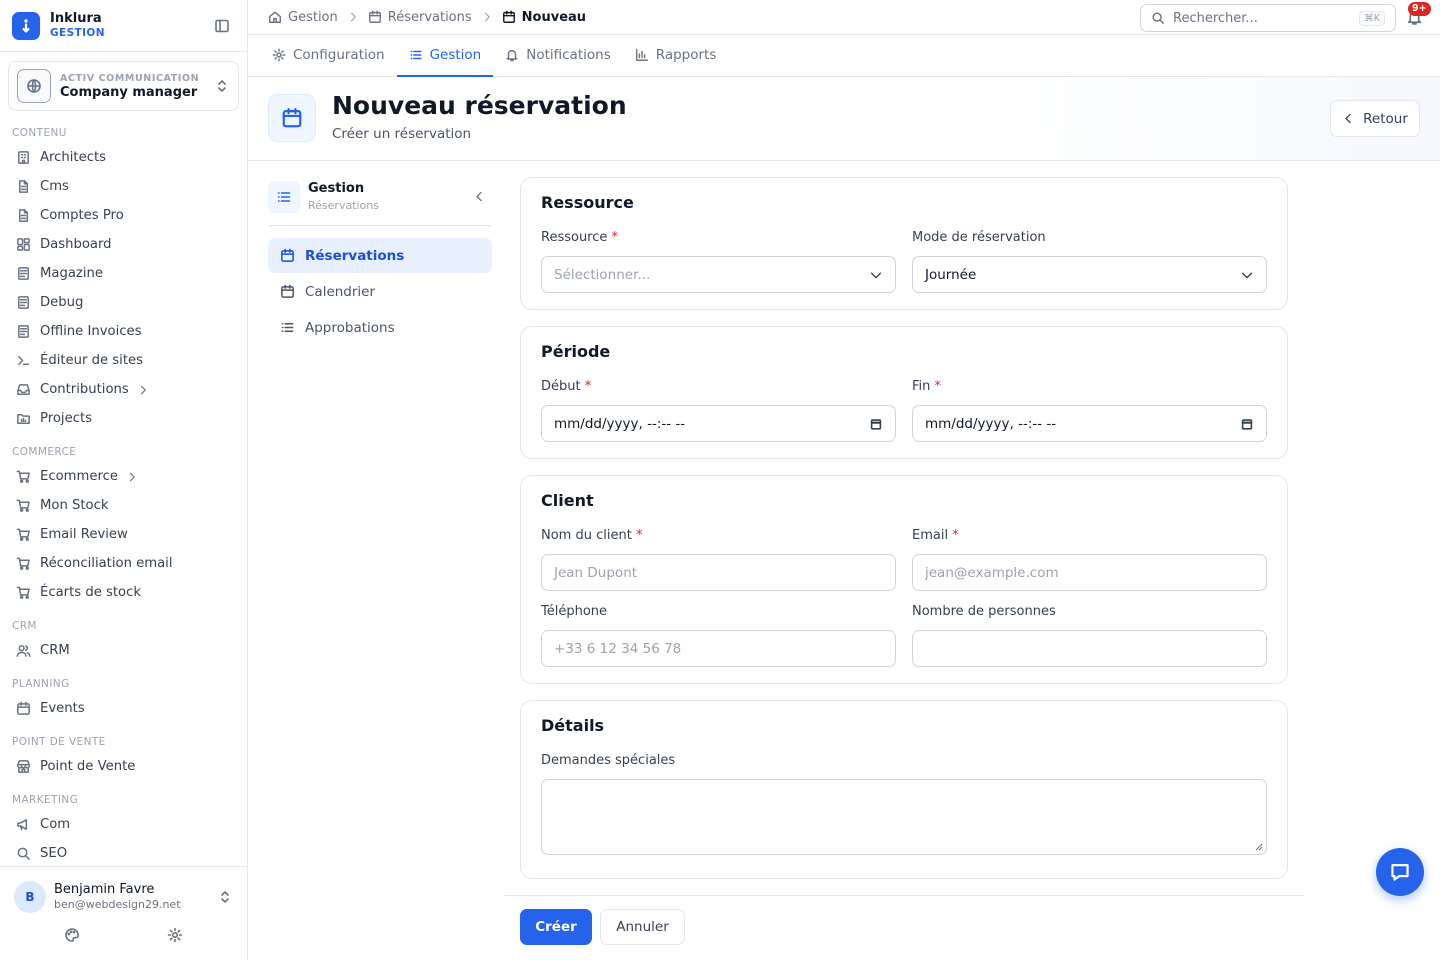  I want to click on nav-item-label: Email Review, so click(84, 534).